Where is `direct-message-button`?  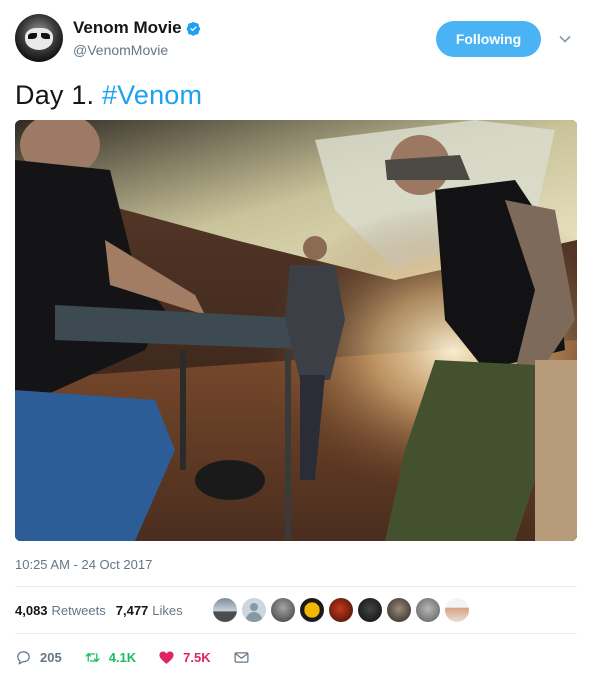
direct-message-button is located at coordinates (245, 657).